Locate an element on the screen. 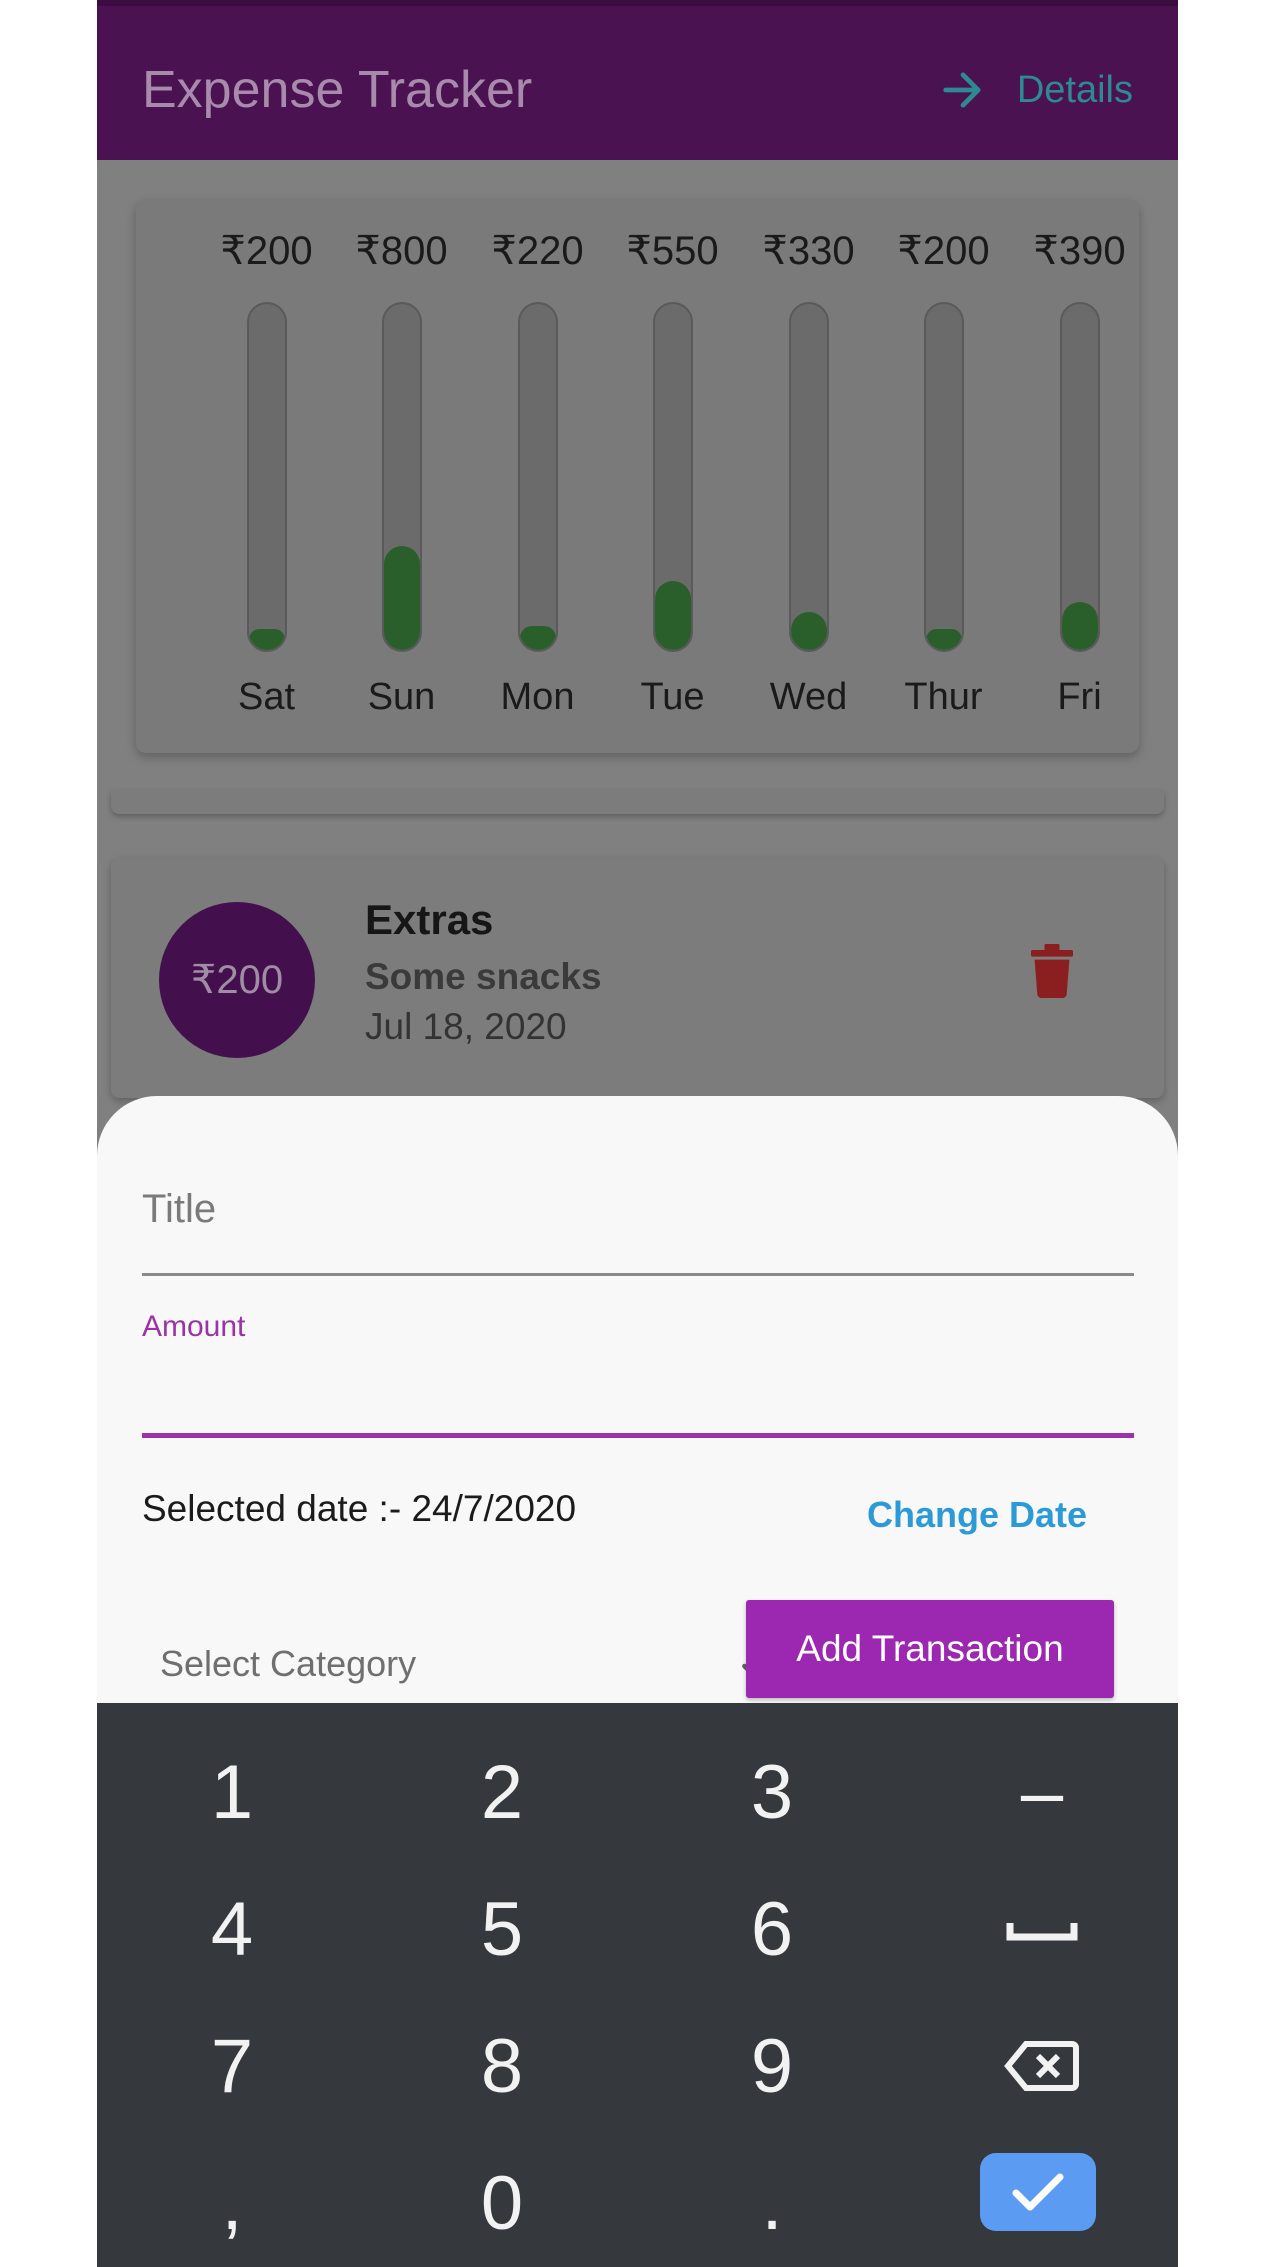  bar-day-label: Sun is located at coordinates (401, 697).